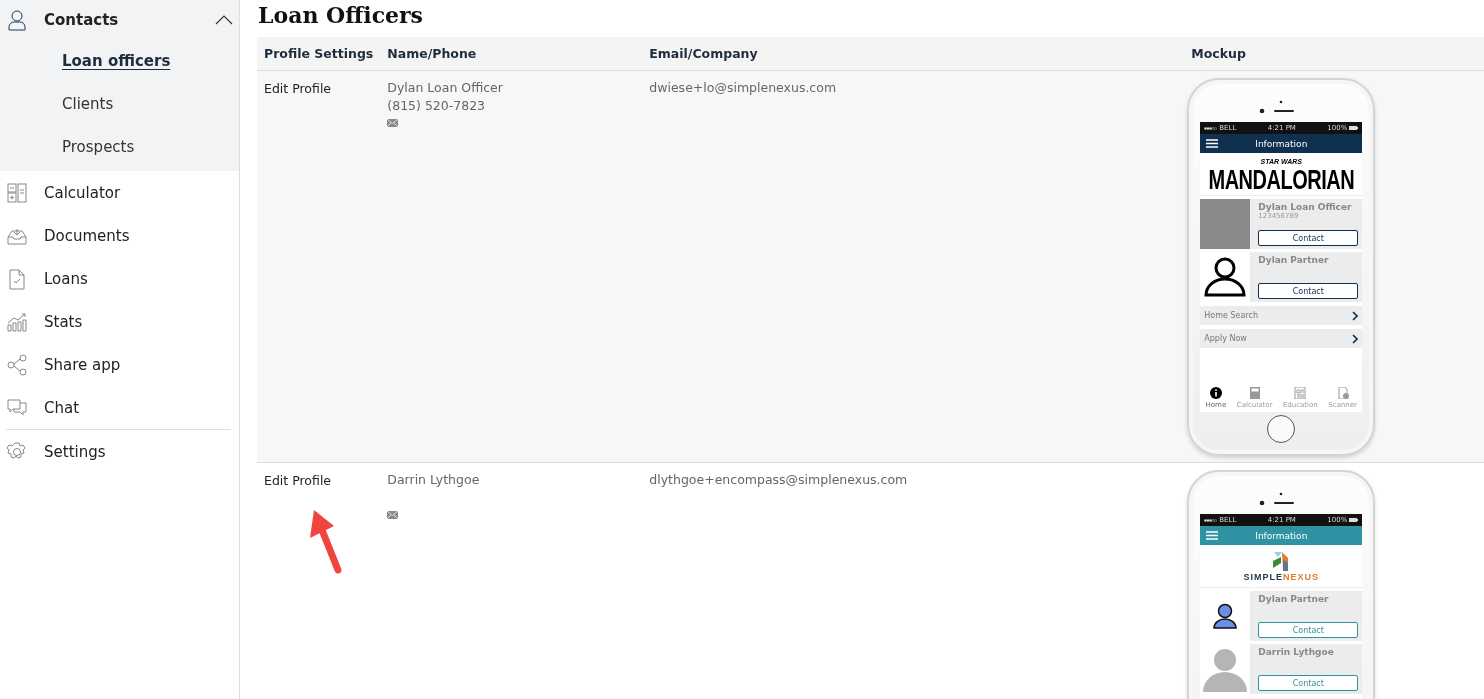  I want to click on person-outline-icon, so click(1225, 277).